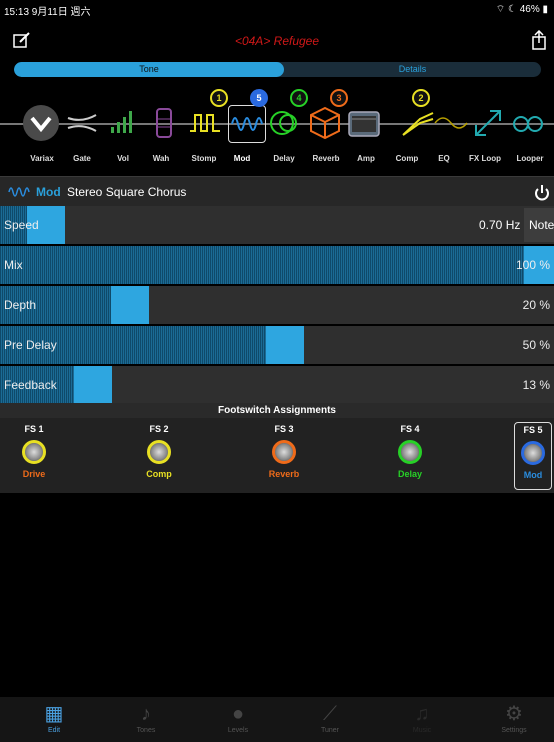 This screenshot has height=742, width=554. What do you see at coordinates (330, 730) in the screenshot?
I see `nav-label: Tuner` at bounding box center [330, 730].